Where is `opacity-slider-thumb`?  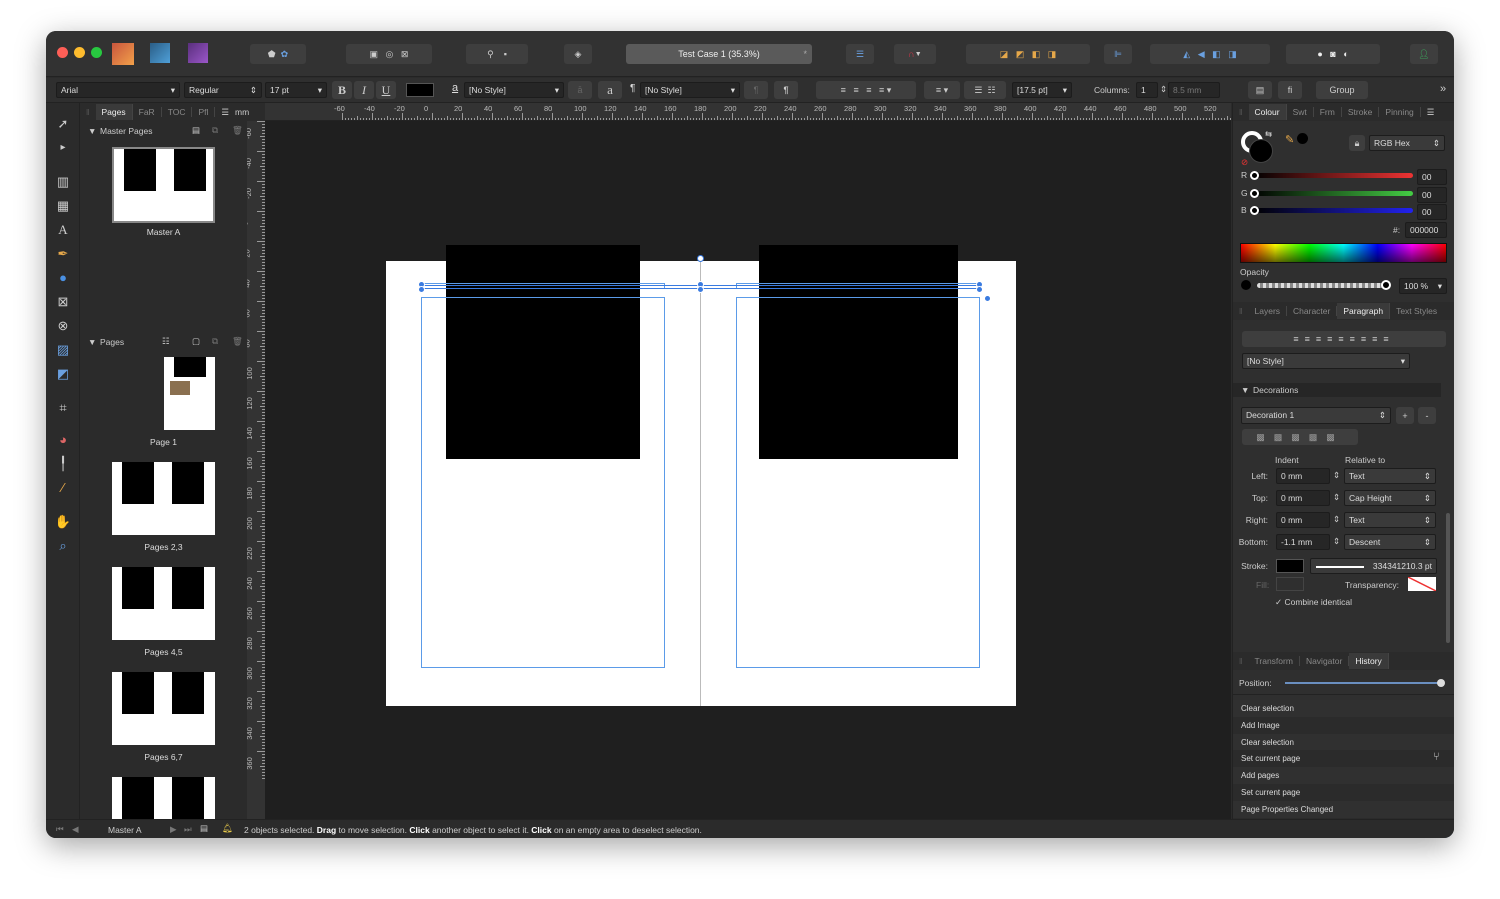 opacity-slider-thumb is located at coordinates (1386, 285).